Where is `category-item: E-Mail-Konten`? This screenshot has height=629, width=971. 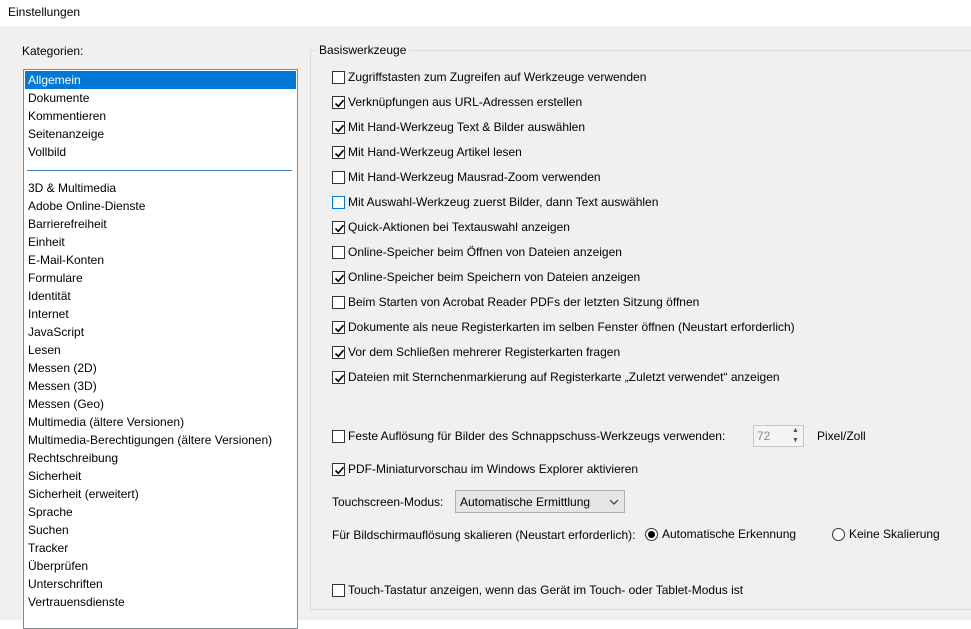 category-item: E-Mail-Konten is located at coordinates (160, 260).